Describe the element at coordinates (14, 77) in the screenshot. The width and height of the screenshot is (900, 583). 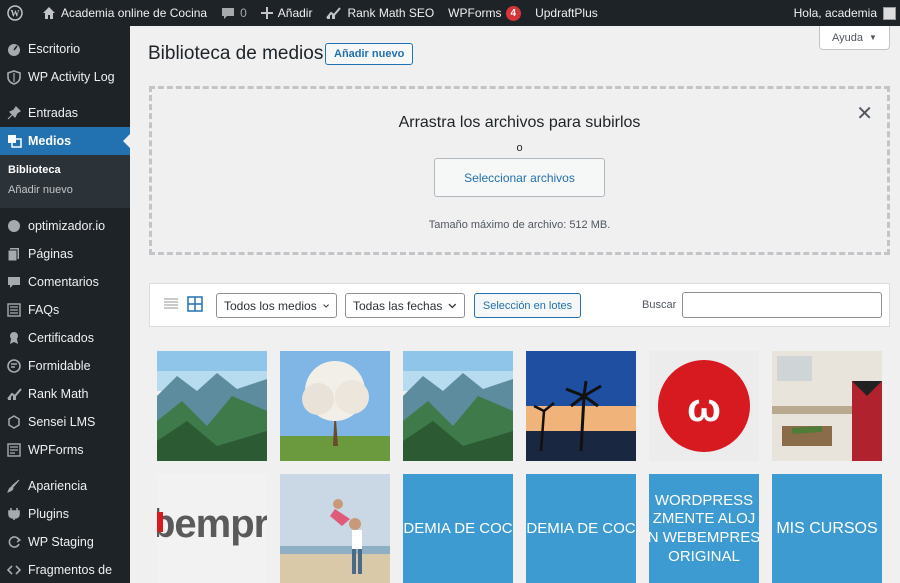
I see `shield-icon` at that location.